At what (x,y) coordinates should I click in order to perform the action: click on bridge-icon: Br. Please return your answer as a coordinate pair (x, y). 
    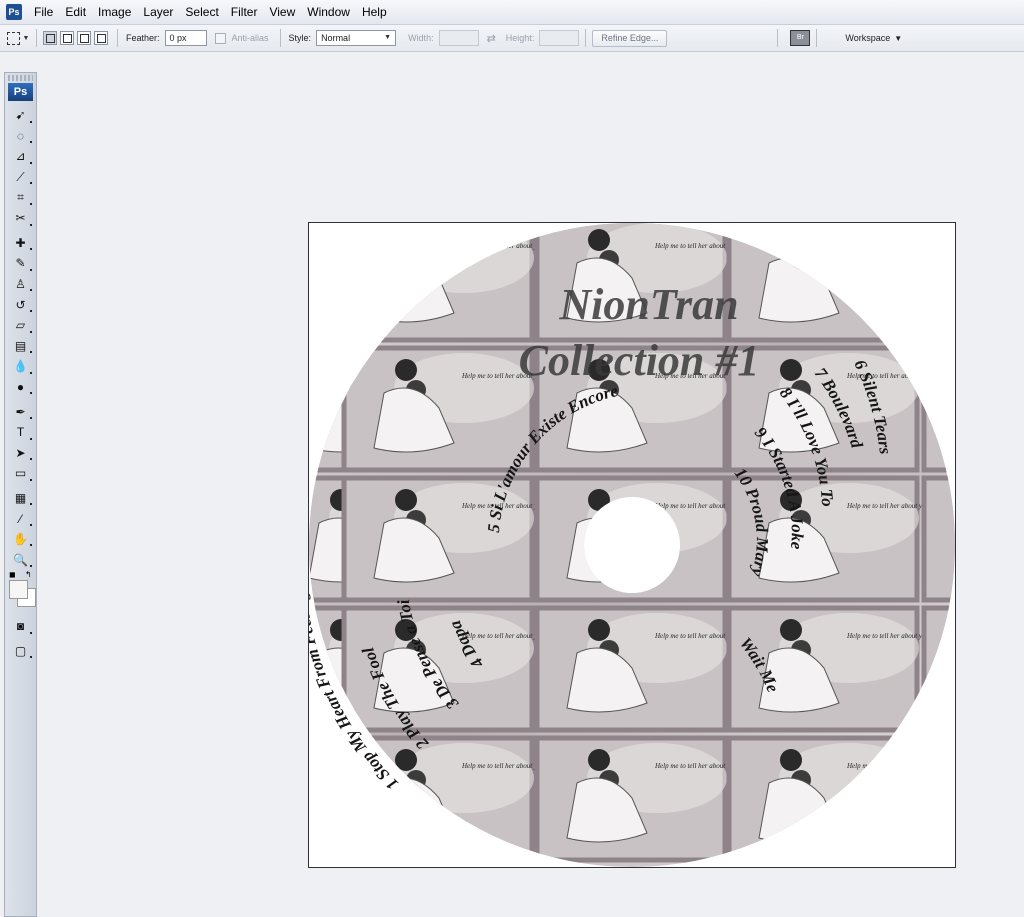
    Looking at the image, I should click on (800, 38).